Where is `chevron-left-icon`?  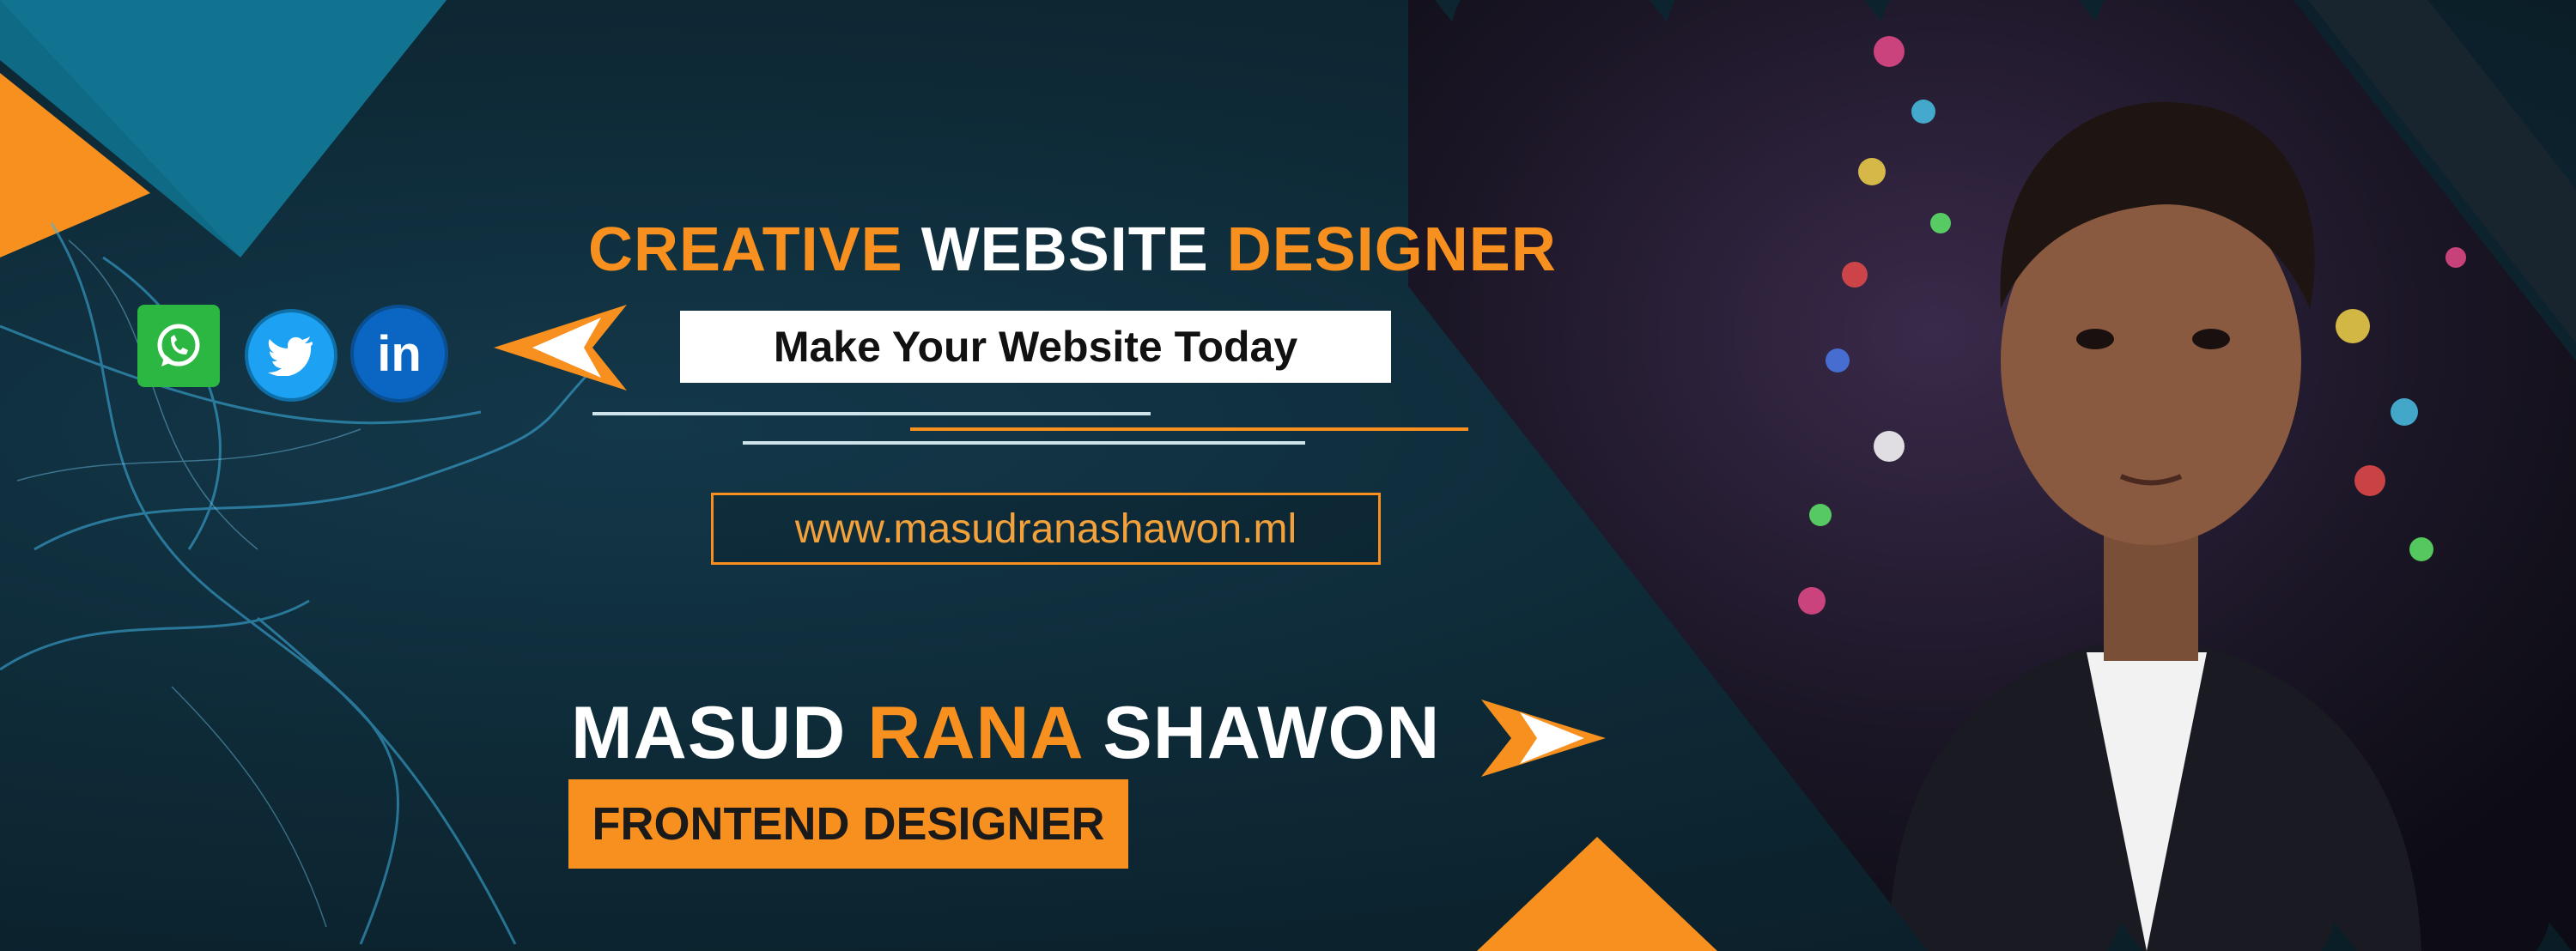
chevron-left-icon is located at coordinates (561, 348).